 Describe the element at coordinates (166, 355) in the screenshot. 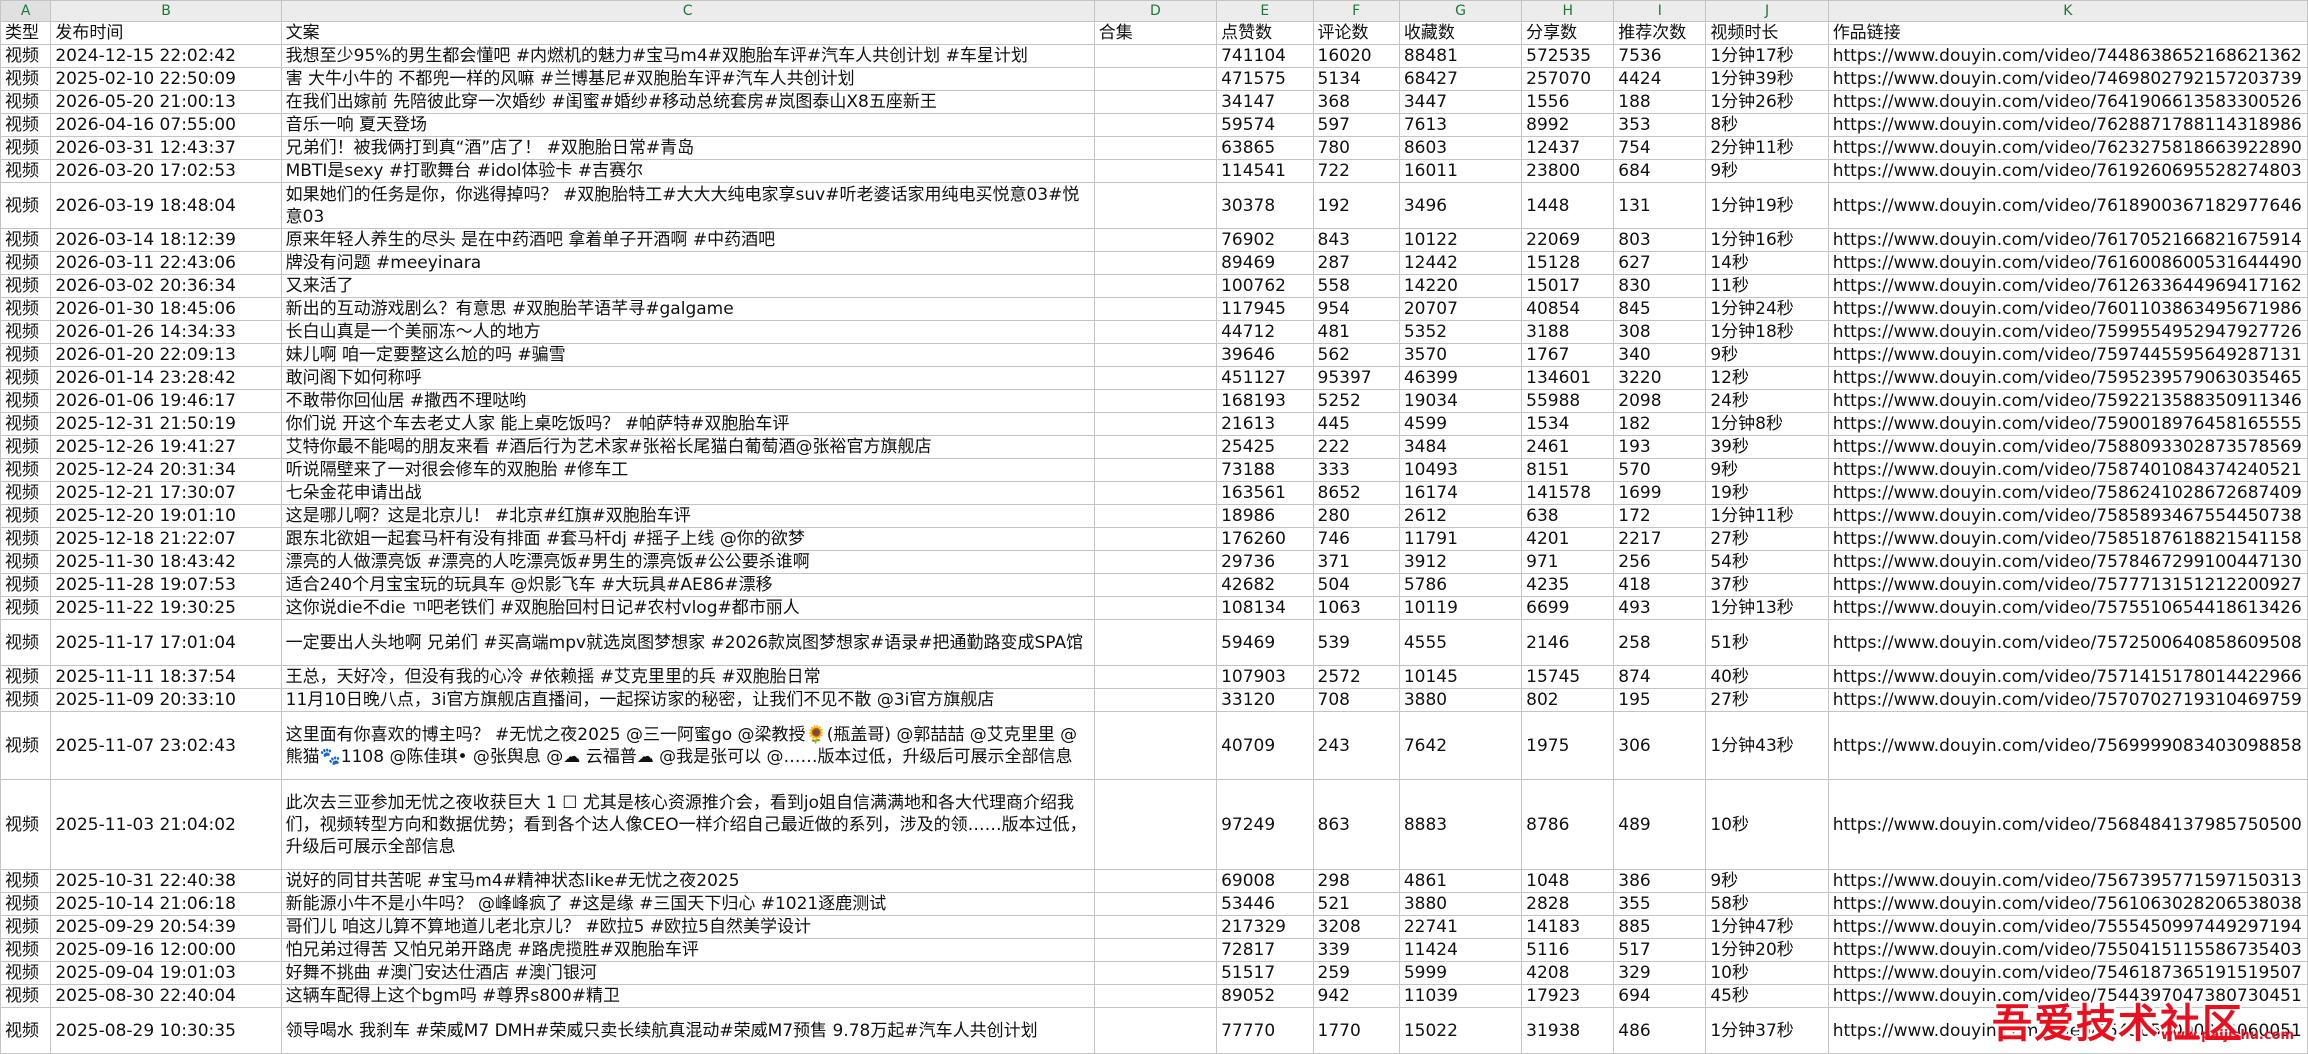

I see `cell-publish-time: 2026-01-20 22:09:13` at that location.